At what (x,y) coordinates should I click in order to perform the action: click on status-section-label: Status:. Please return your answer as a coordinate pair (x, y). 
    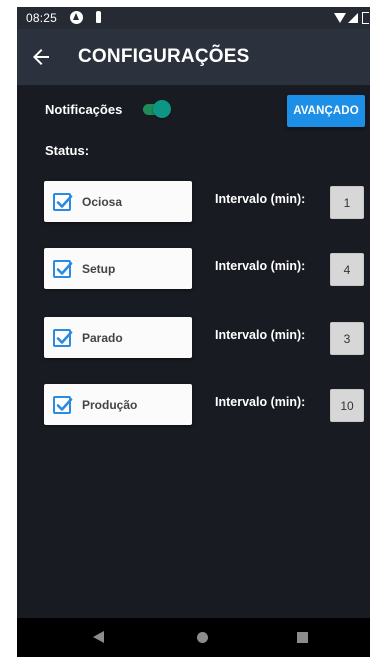
    Looking at the image, I should click on (67, 150).